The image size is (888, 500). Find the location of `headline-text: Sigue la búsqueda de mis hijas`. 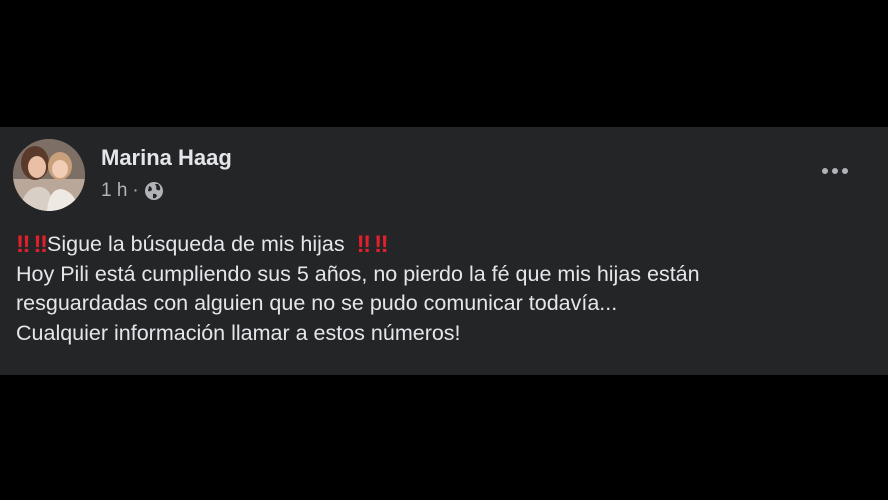

headline-text: Sigue la búsqueda de mis hijas is located at coordinates (196, 244).